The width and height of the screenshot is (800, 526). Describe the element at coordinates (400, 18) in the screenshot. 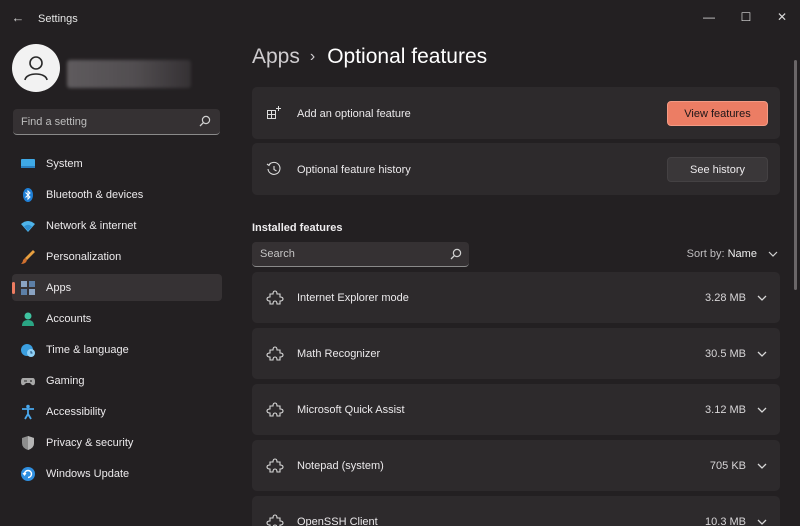

I see `title-bar: ← Settings — ☐ ✕` at that location.